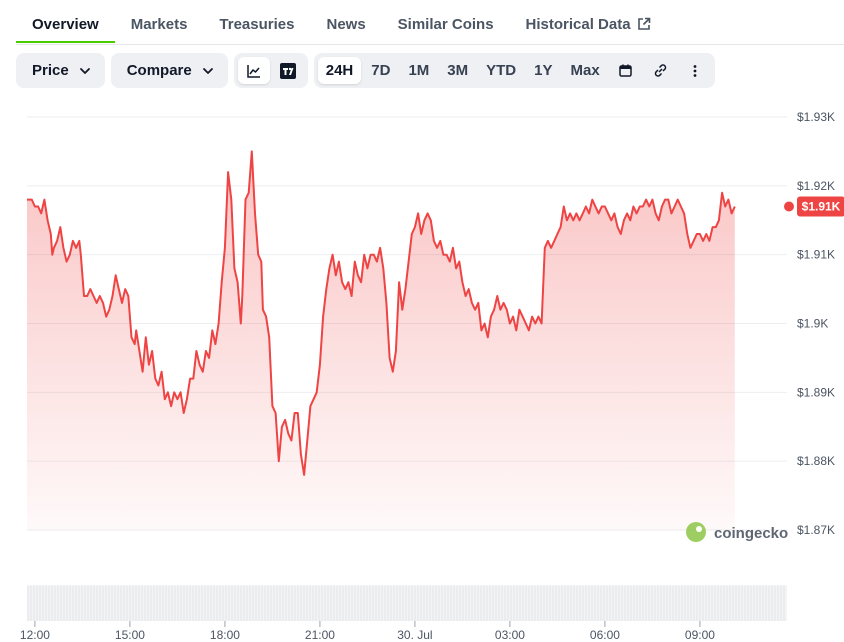 This screenshot has height=642, width=844. I want to click on x-tick-label: 09:00, so click(700, 635).